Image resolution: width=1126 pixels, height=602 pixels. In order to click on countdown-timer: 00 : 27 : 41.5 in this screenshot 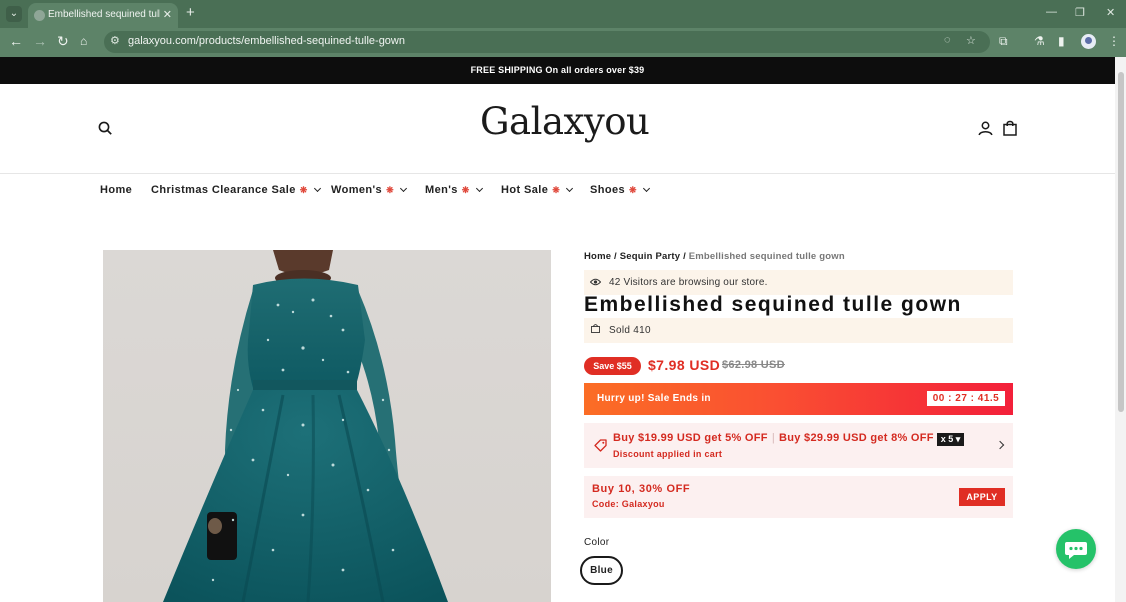, I will do `click(966, 398)`.